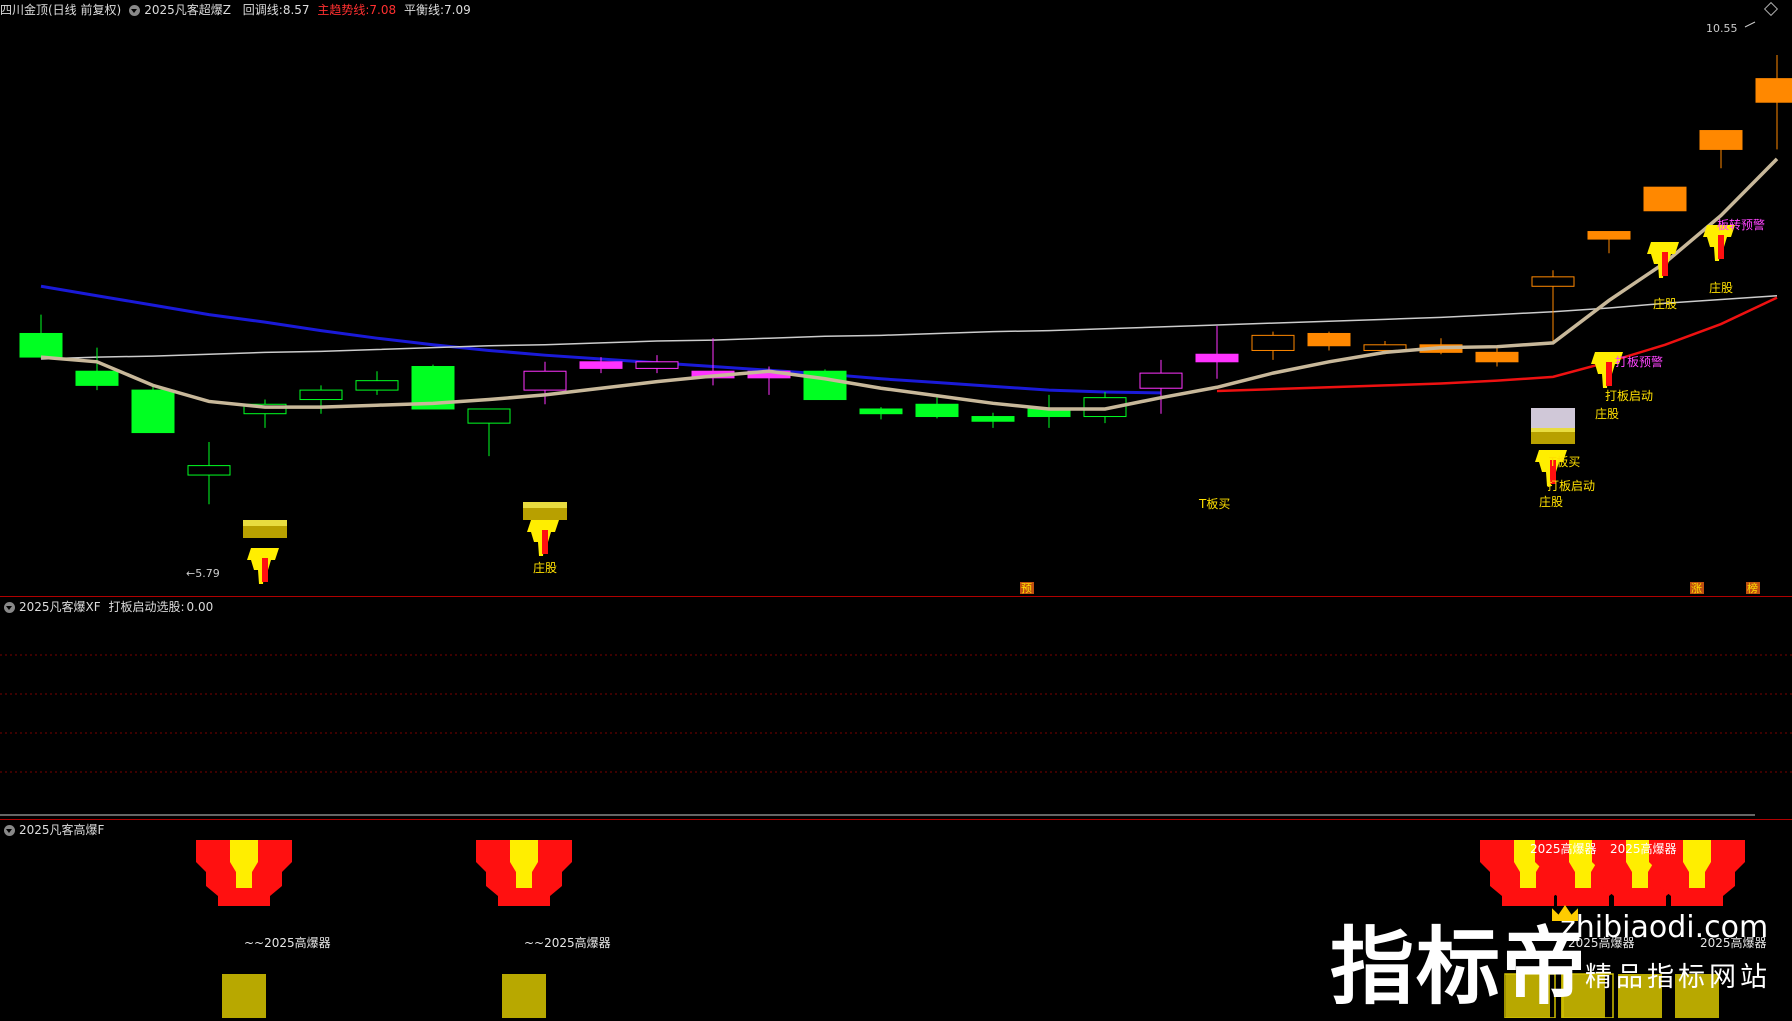 This screenshot has width=1792, height=1021. I want to click on stock-name: 四川金顶(日线 前复权), so click(61, 10).